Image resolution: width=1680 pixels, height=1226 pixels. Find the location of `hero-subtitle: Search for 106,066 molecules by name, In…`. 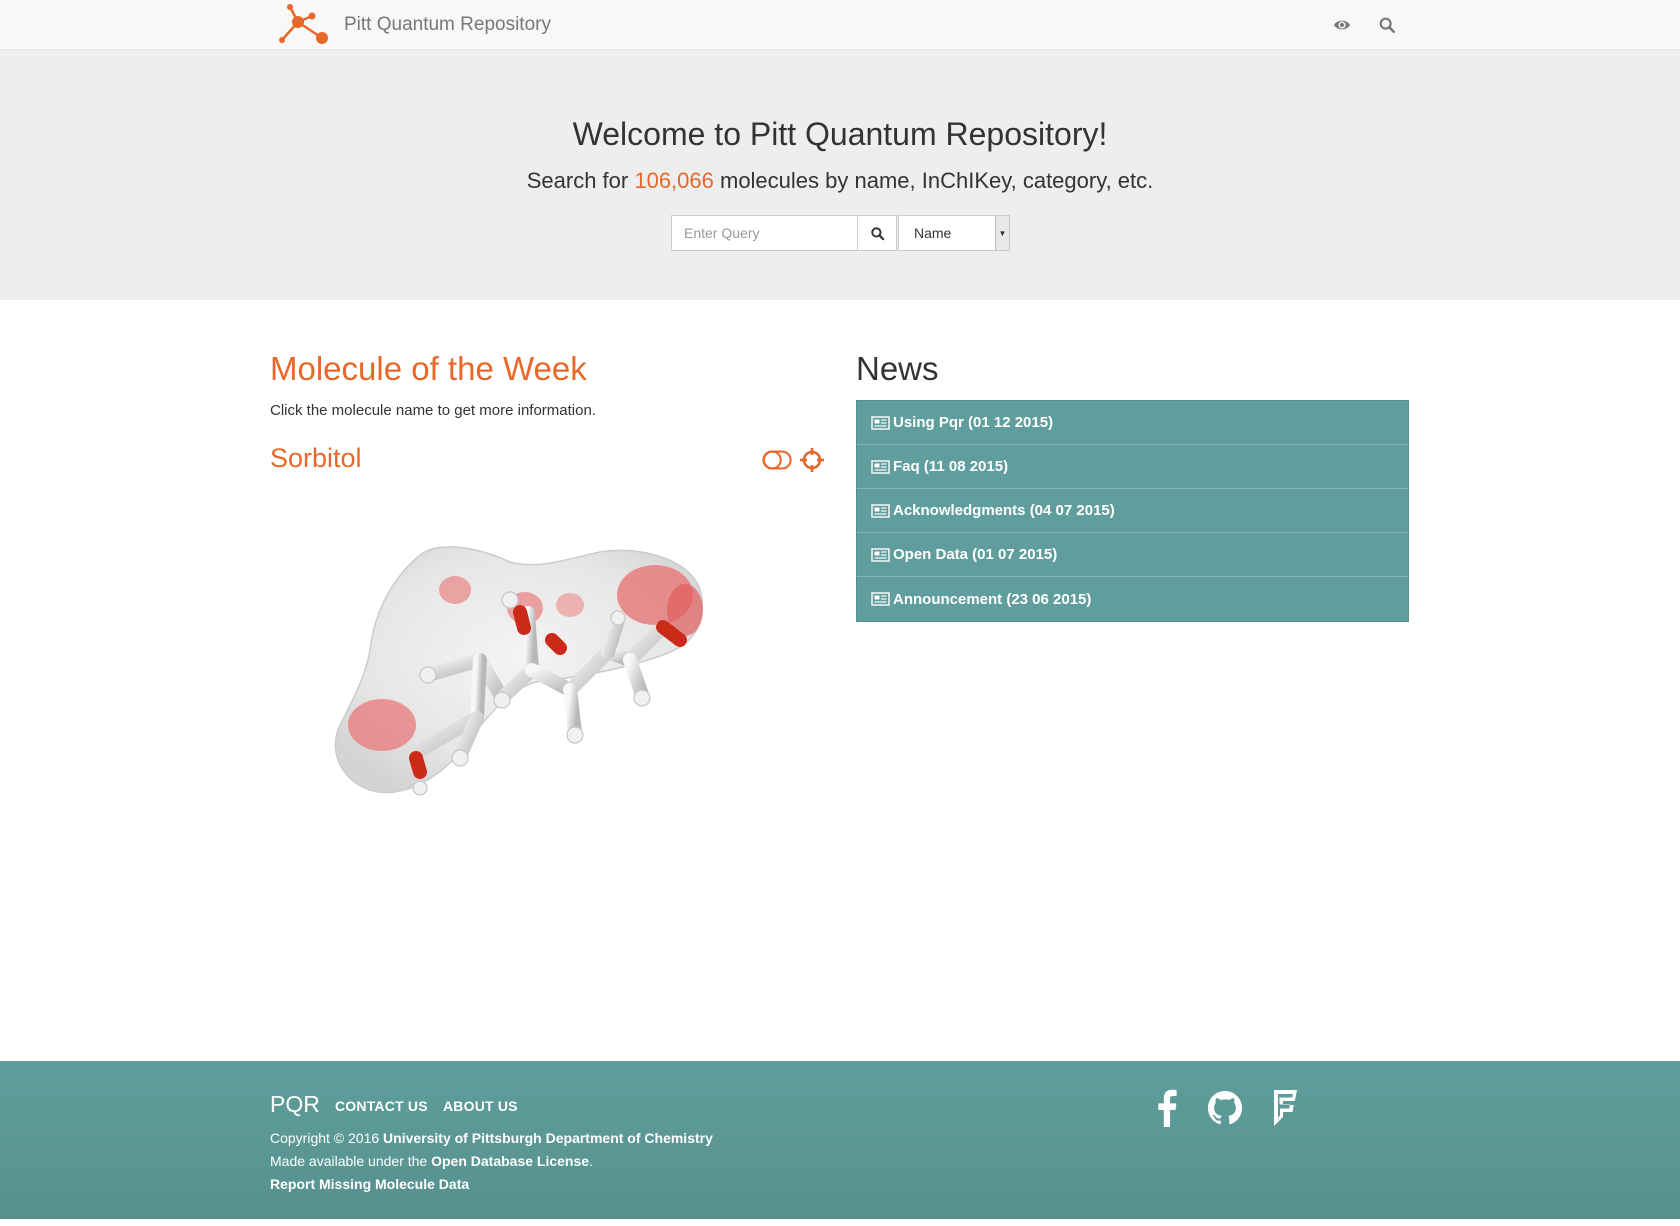

hero-subtitle: Search for 106,066 molecules by name, In… is located at coordinates (840, 181).